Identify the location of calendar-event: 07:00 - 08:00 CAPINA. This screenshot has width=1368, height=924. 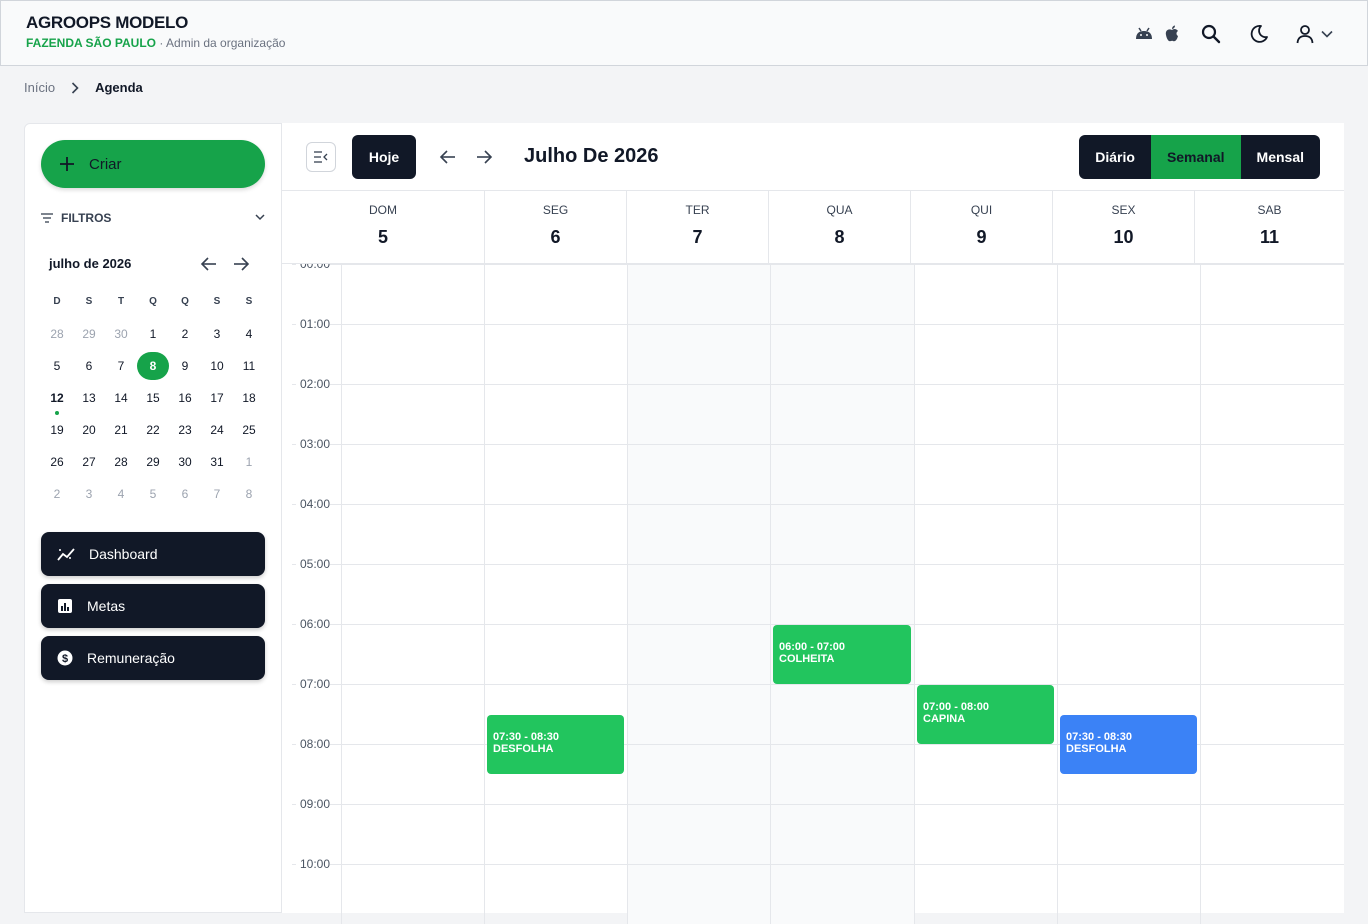
(985, 714).